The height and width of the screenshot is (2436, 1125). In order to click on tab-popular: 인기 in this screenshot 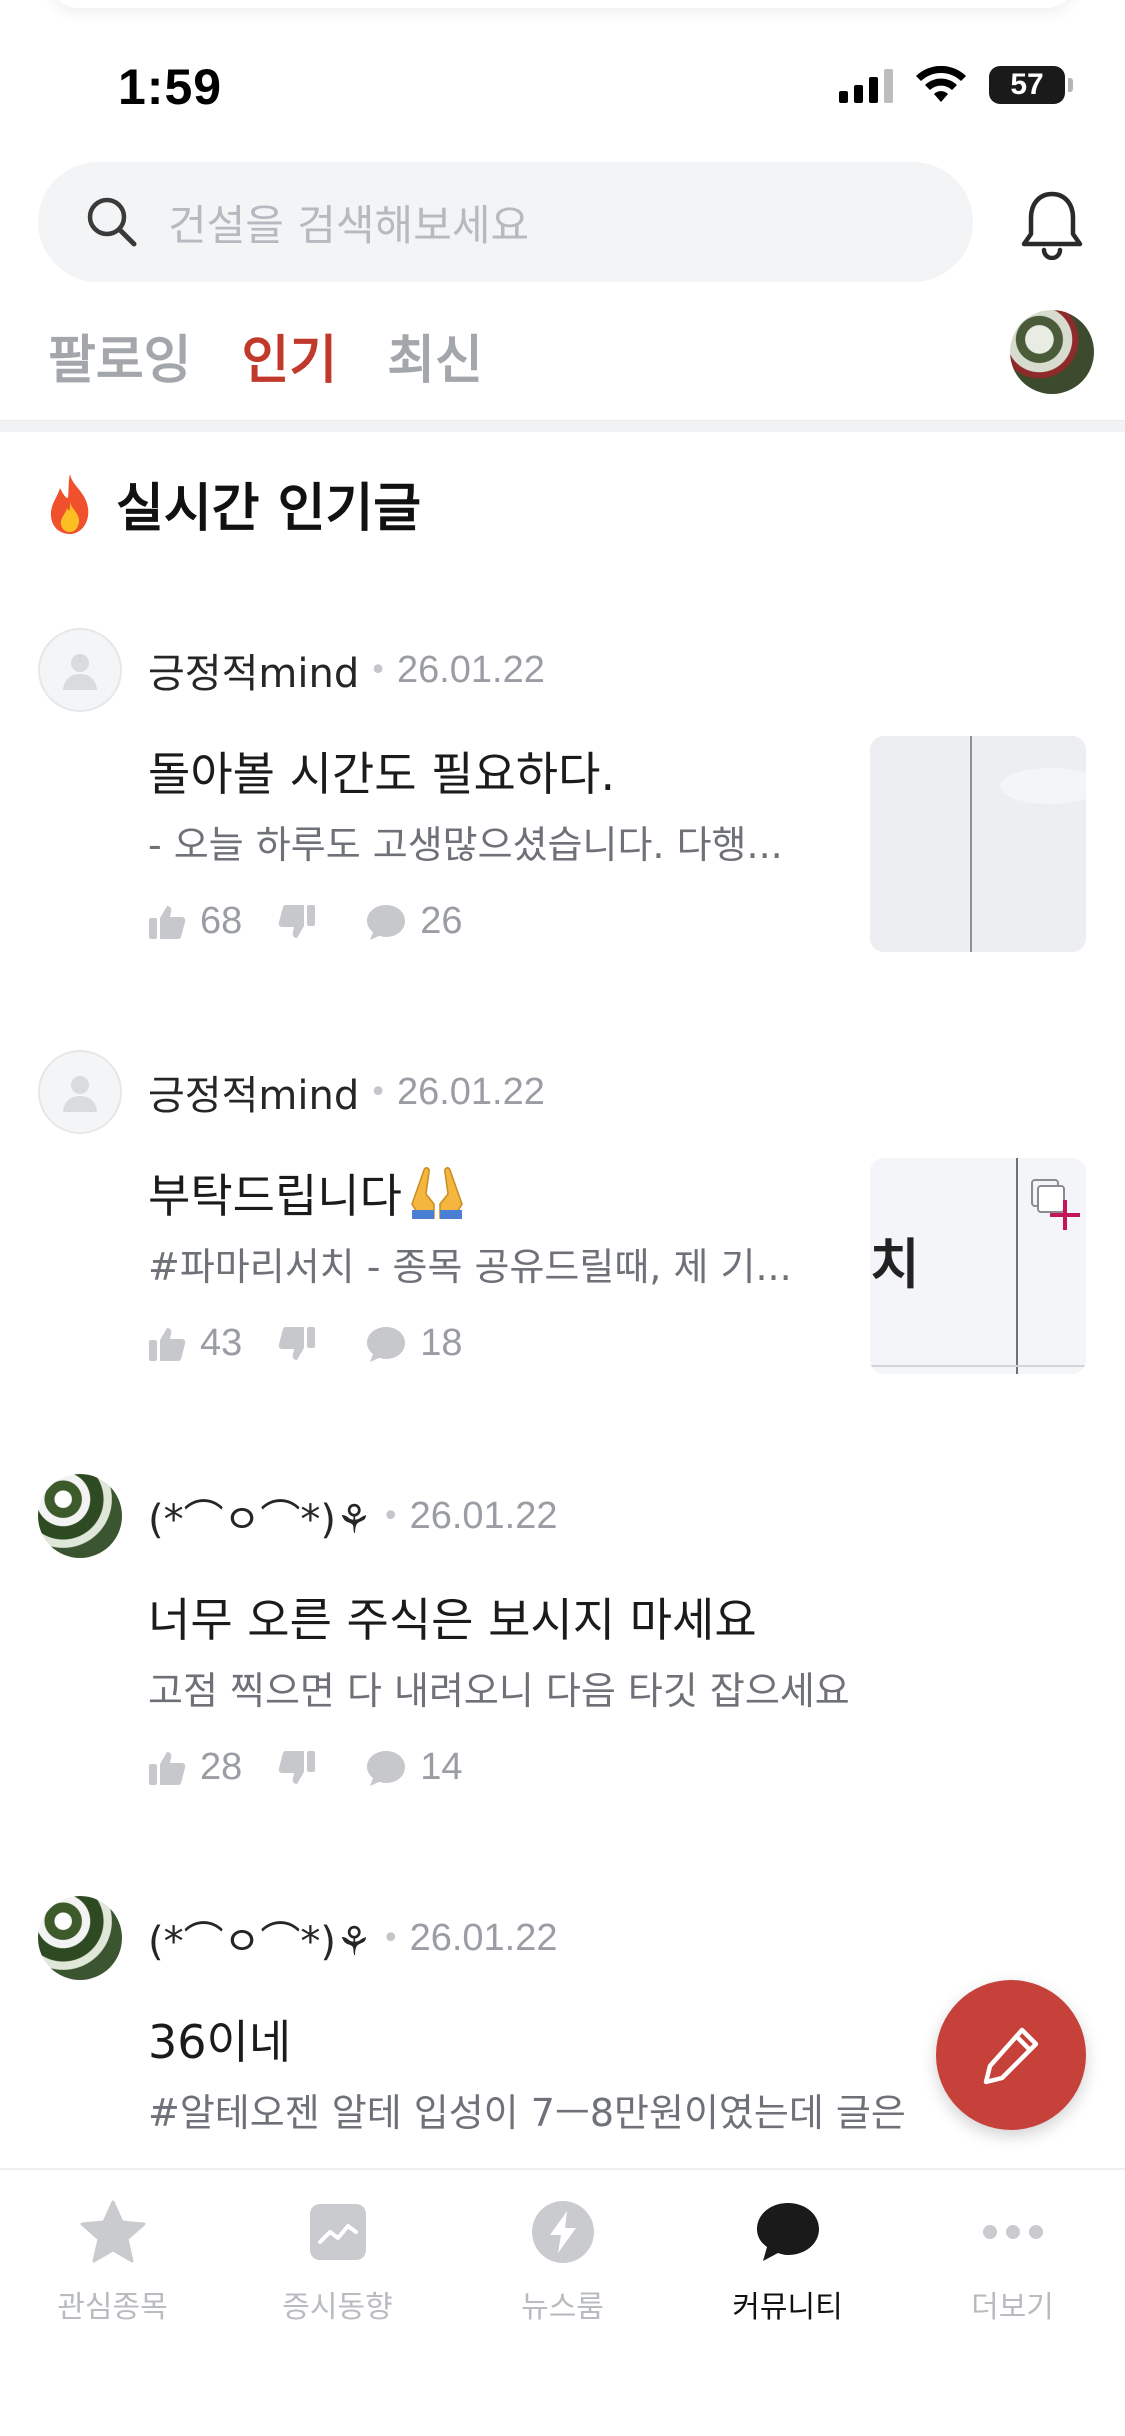, I will do `click(289, 368)`.